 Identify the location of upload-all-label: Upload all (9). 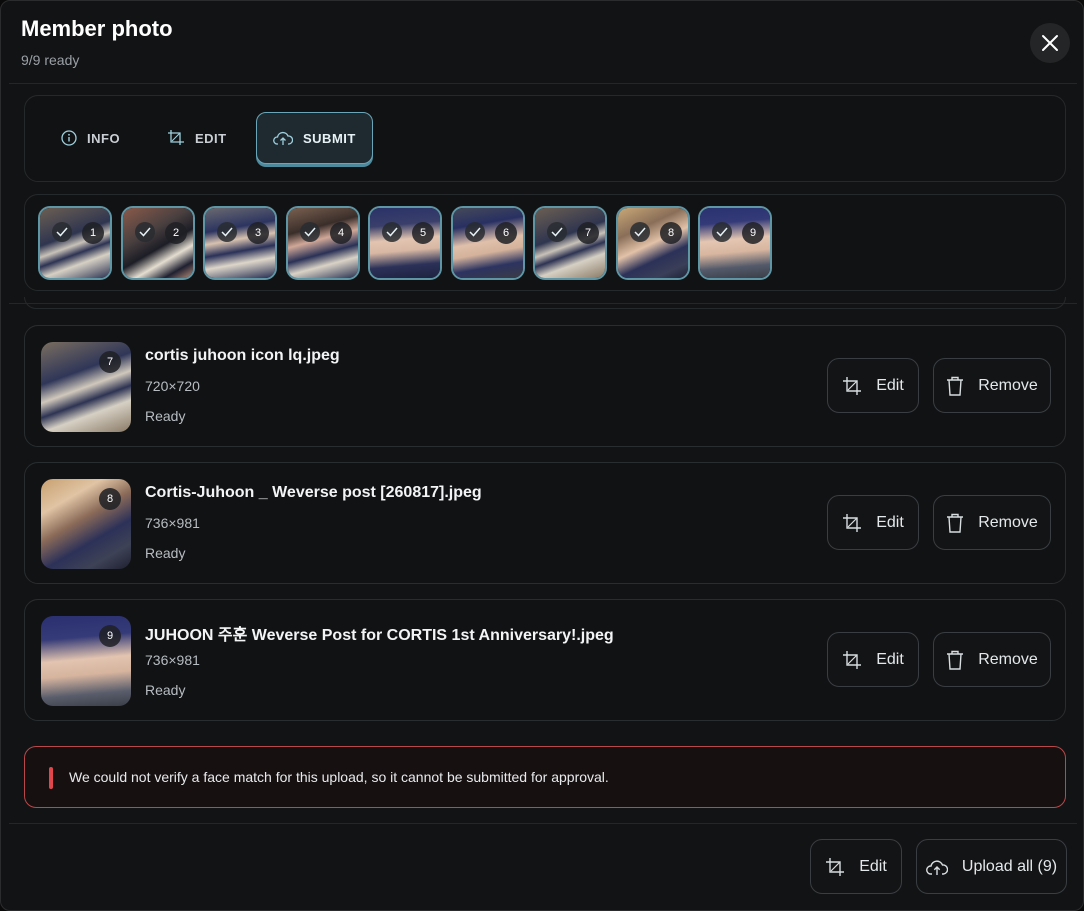
(1009, 866).